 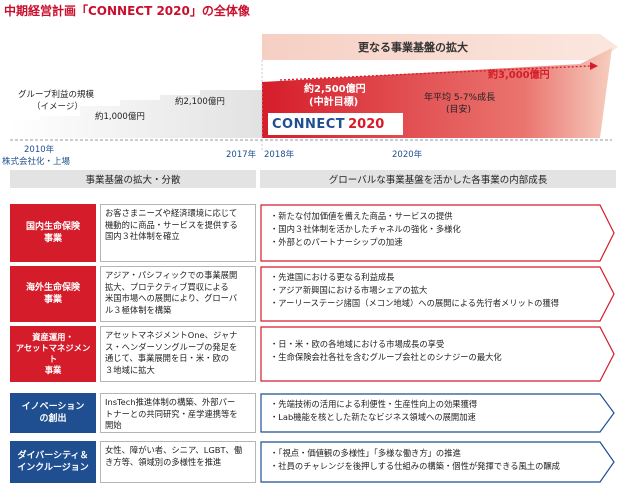 I want to click on category-diversity: ダイバーシティ＆ インクルージョン, so click(x=53, y=462).